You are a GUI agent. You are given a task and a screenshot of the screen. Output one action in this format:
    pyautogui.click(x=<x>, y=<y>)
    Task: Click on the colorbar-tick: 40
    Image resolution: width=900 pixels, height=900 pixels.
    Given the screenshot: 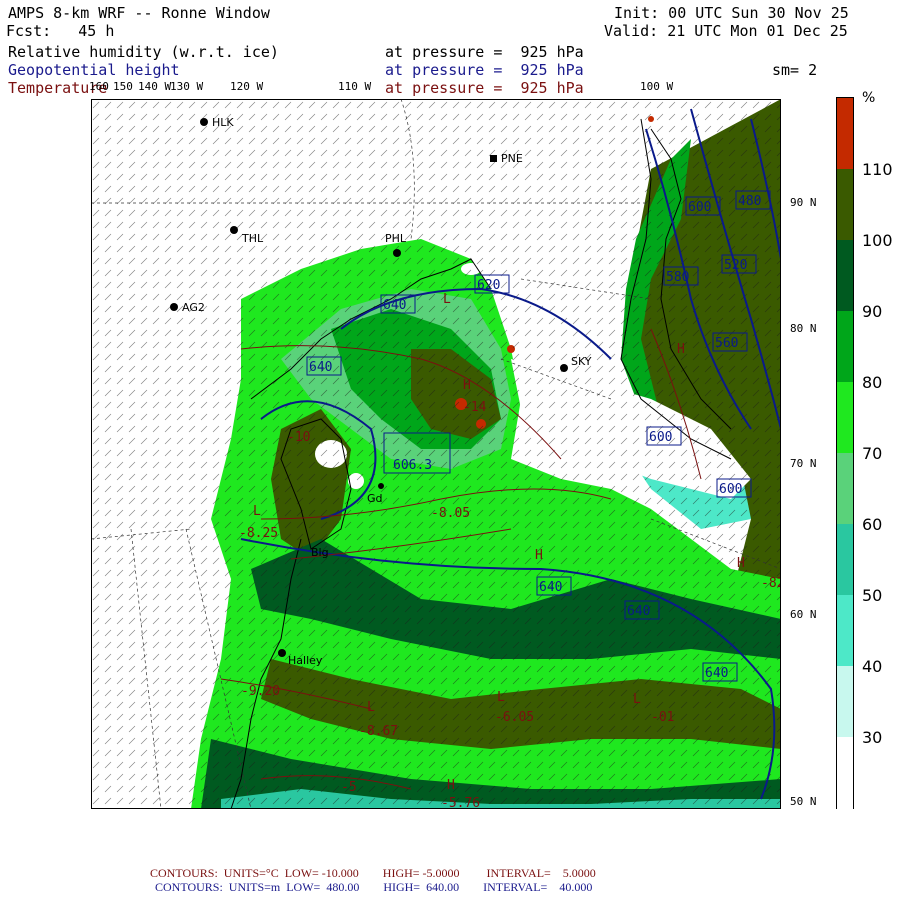 What is the action you would take?
    pyautogui.click(x=872, y=666)
    